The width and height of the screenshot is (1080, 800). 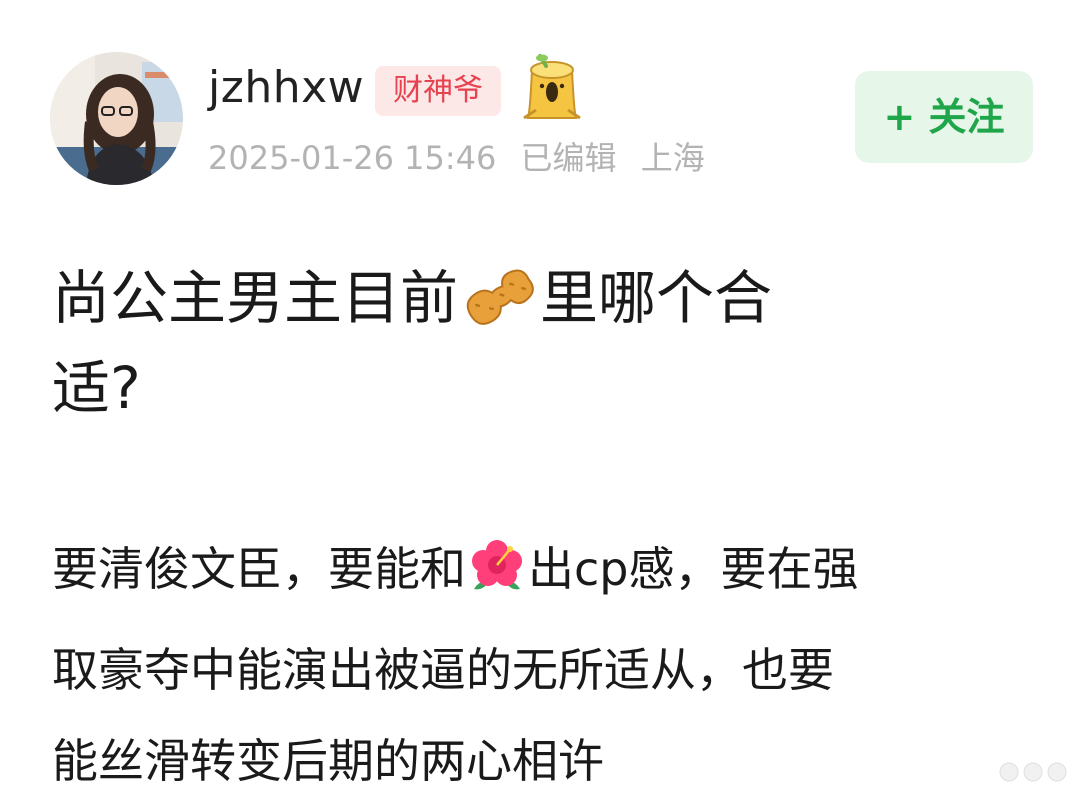 What do you see at coordinates (944, 117) in the screenshot?
I see `follow-button: + 关注` at bounding box center [944, 117].